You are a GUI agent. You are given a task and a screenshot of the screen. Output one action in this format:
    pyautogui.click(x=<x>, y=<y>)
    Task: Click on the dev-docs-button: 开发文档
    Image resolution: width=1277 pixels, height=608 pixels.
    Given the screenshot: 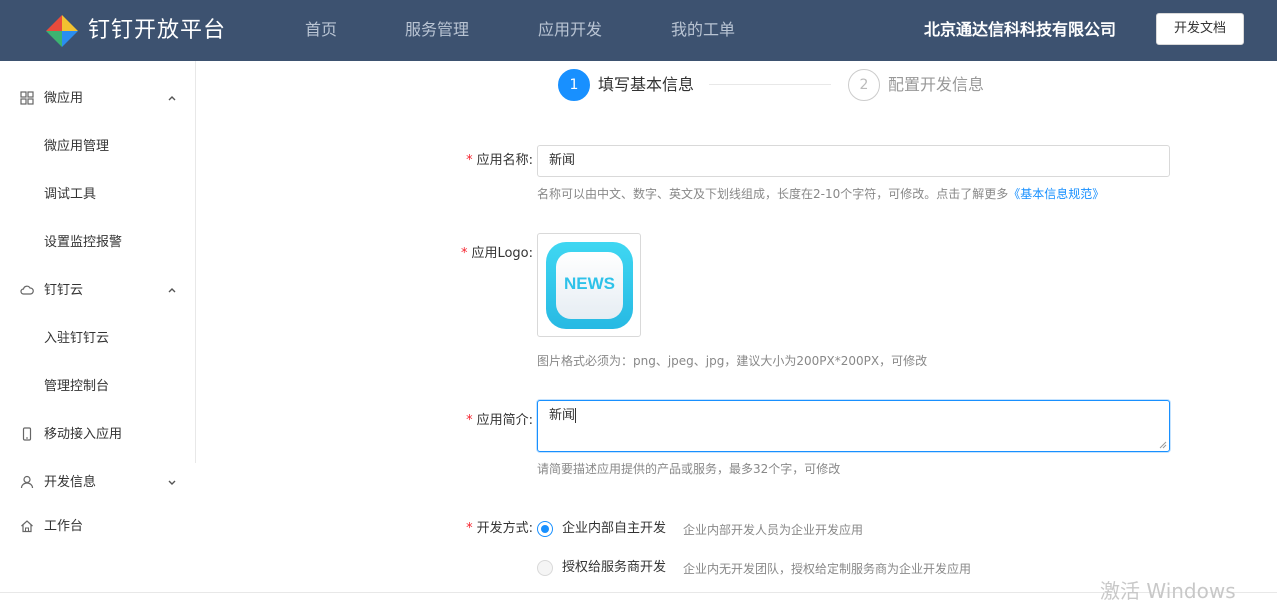 What is the action you would take?
    pyautogui.click(x=1200, y=29)
    